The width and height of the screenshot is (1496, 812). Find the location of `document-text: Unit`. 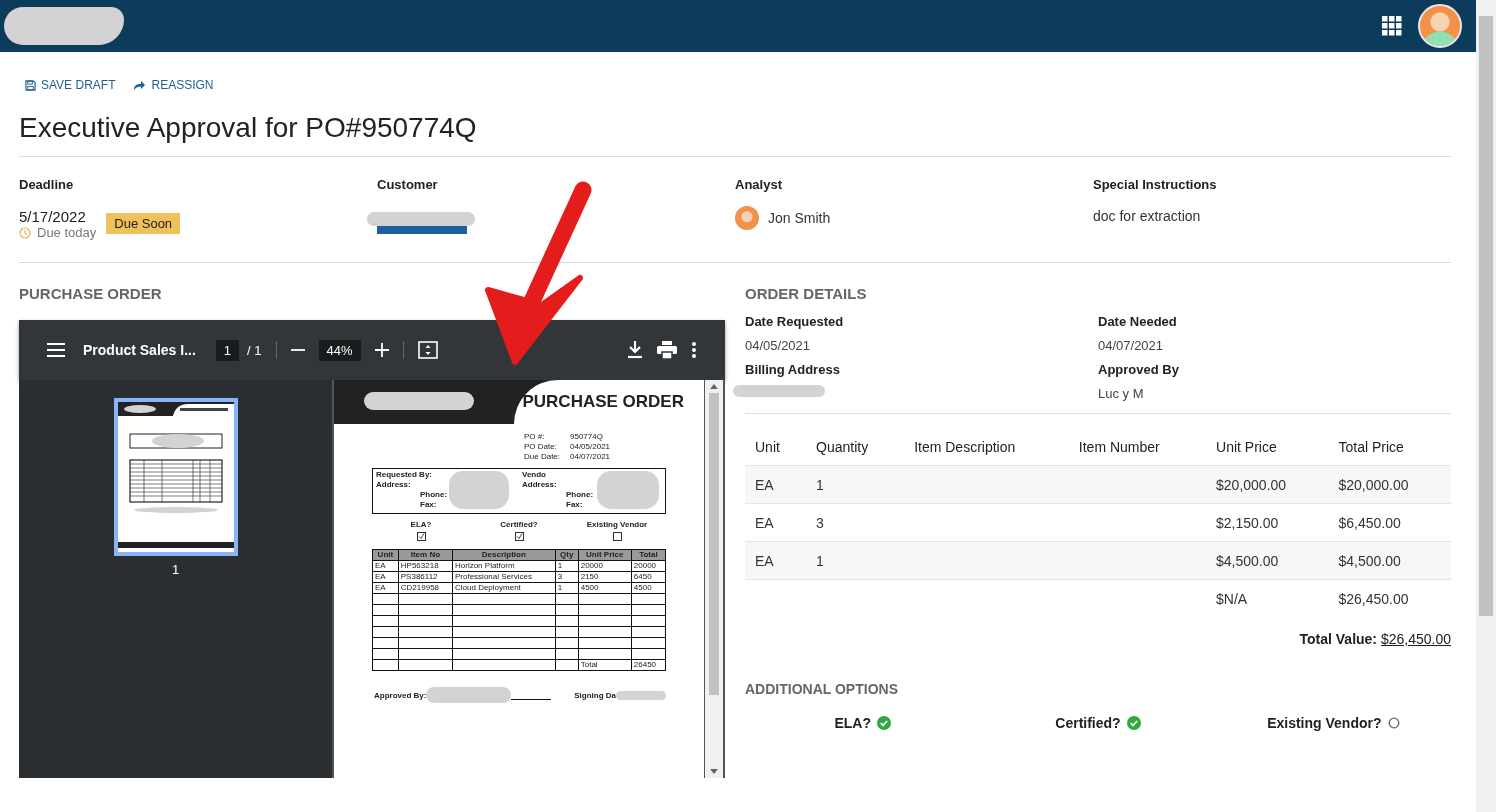

document-text: Unit is located at coordinates (385, 555).